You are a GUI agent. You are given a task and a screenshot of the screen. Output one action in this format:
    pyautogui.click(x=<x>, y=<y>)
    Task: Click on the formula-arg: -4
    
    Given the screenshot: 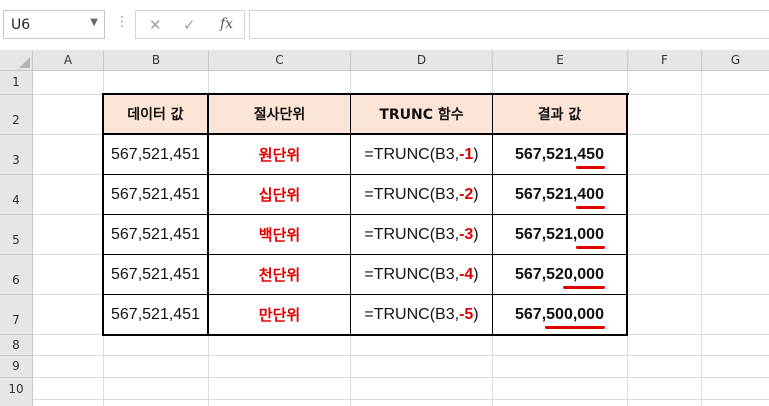 What is the action you would take?
    pyautogui.click(x=466, y=274)
    